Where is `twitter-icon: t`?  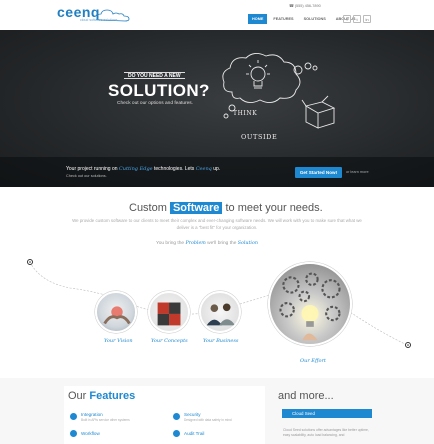
twitter-icon: t is located at coordinates (357, 19).